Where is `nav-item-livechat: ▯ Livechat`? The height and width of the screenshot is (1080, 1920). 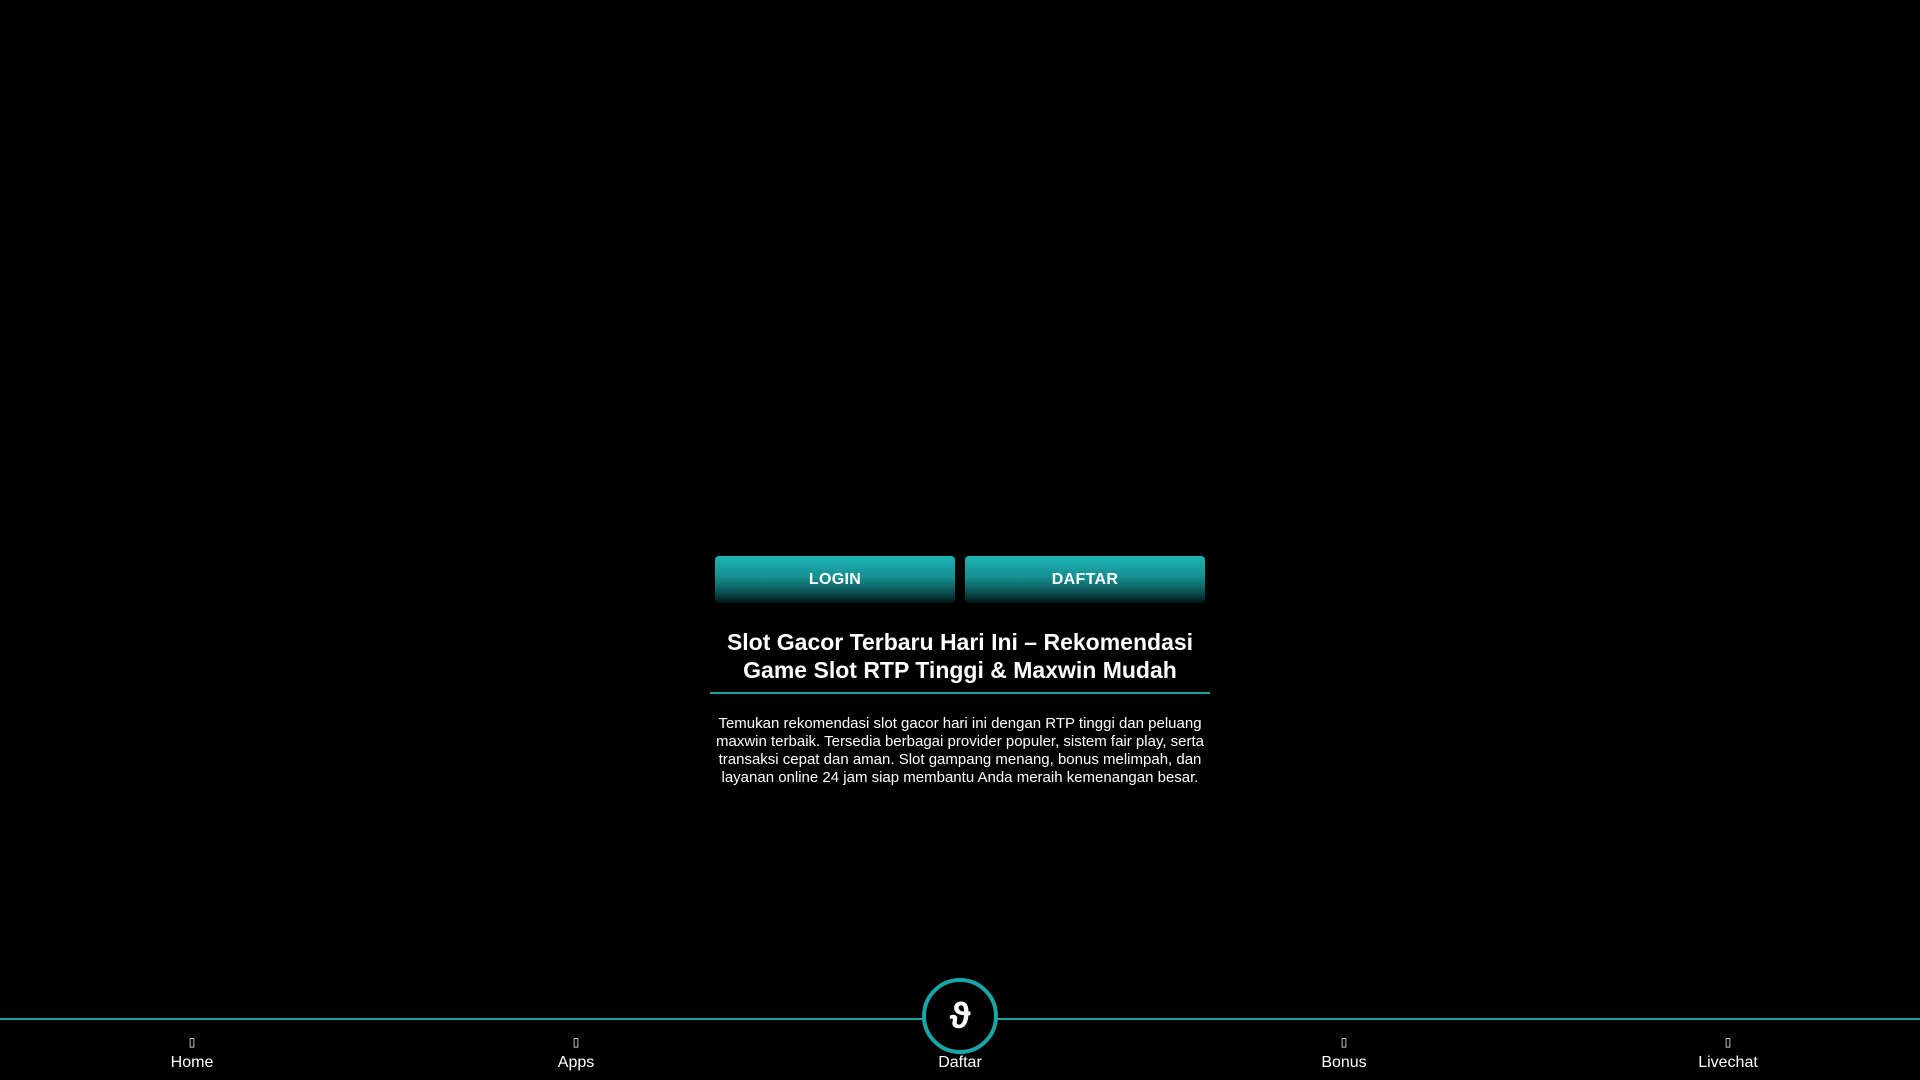 nav-item-livechat: ▯ Livechat is located at coordinates (1728, 1050).